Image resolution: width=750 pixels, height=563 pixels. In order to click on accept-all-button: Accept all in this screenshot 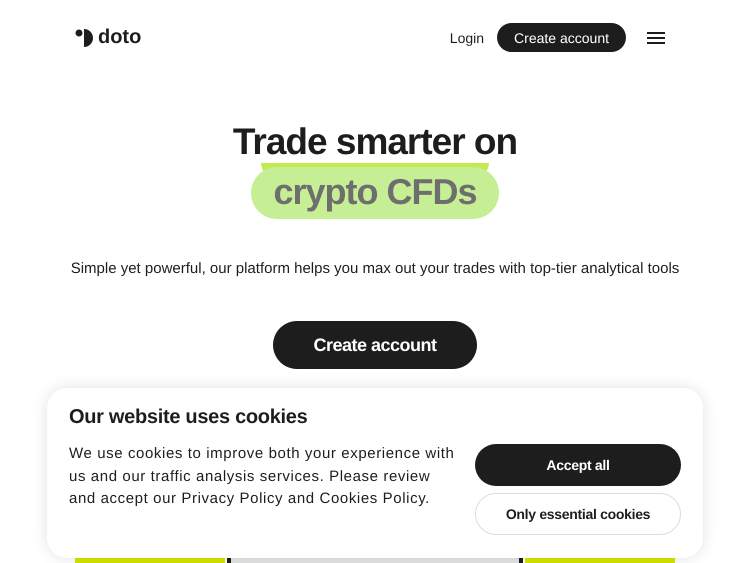, I will do `click(578, 465)`.